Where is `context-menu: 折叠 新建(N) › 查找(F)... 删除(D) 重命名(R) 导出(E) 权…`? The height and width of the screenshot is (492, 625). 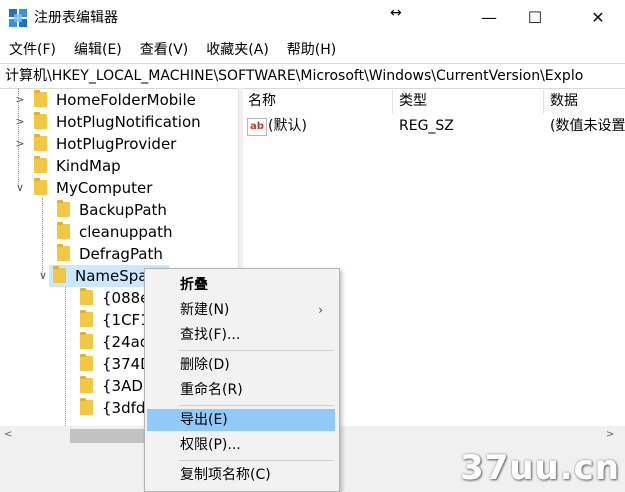
context-menu: 折叠 新建(N) › 查找(F)... 删除(D) 重命名(R) 导出(E) 权… is located at coordinates (242, 380).